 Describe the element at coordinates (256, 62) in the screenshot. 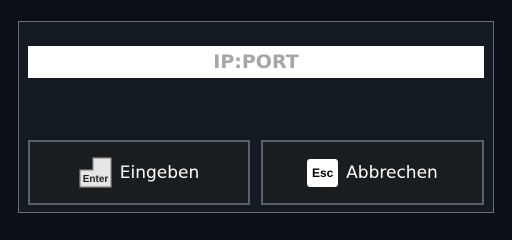

I see `ip-port-input` at that location.